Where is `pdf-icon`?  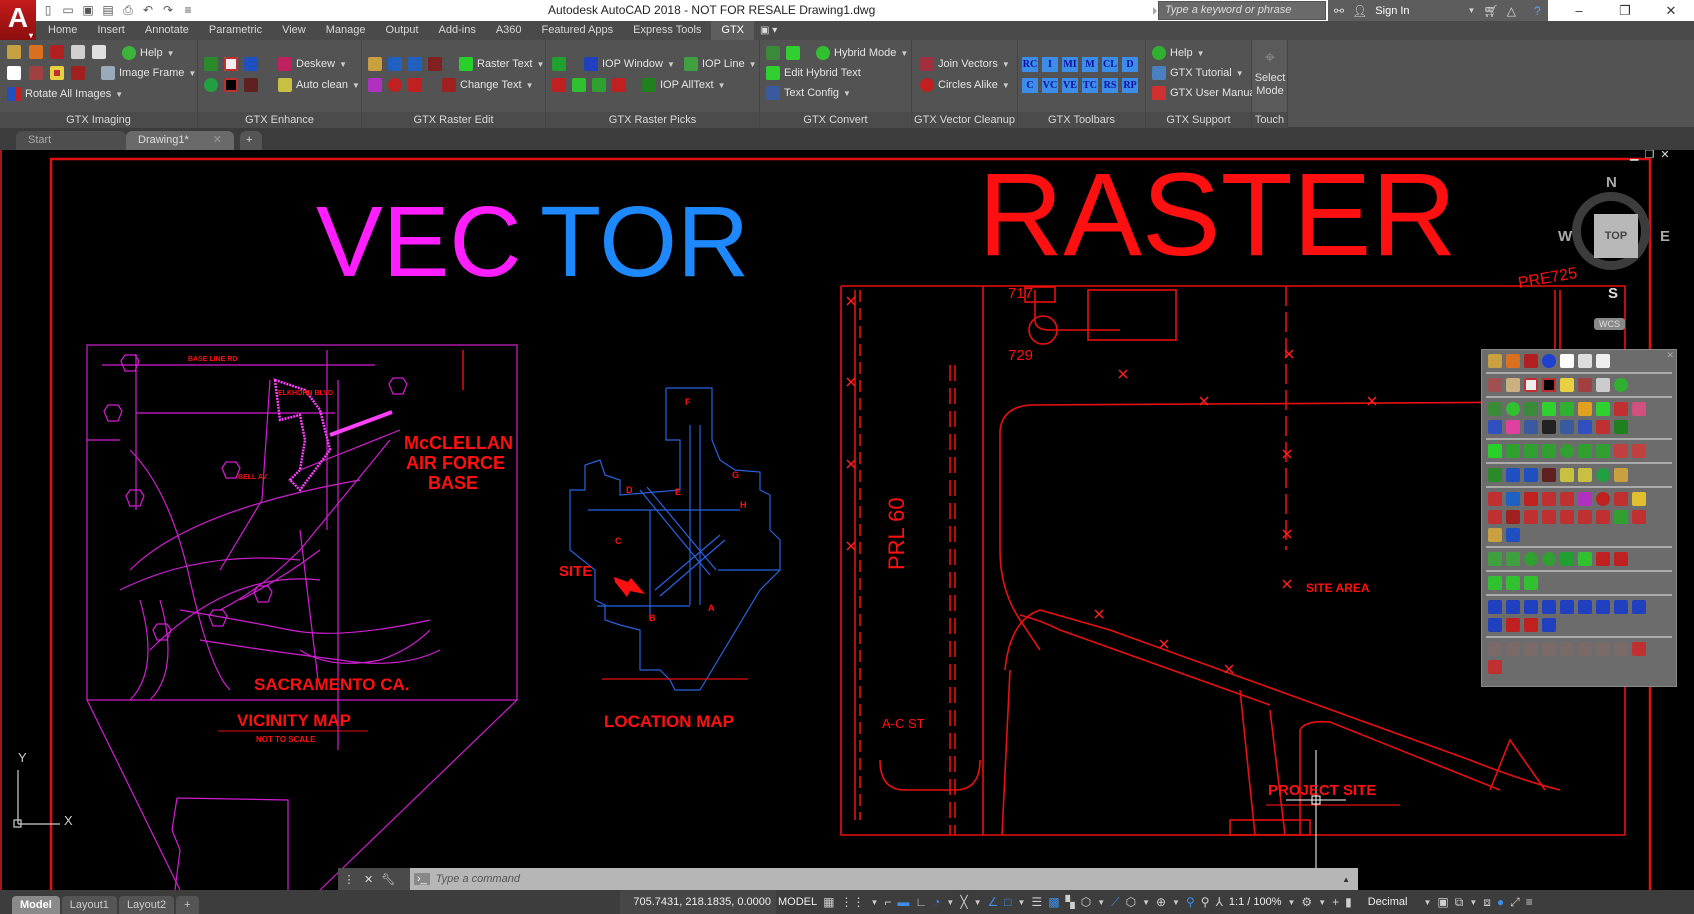
pdf-icon is located at coordinates (1513, 361).